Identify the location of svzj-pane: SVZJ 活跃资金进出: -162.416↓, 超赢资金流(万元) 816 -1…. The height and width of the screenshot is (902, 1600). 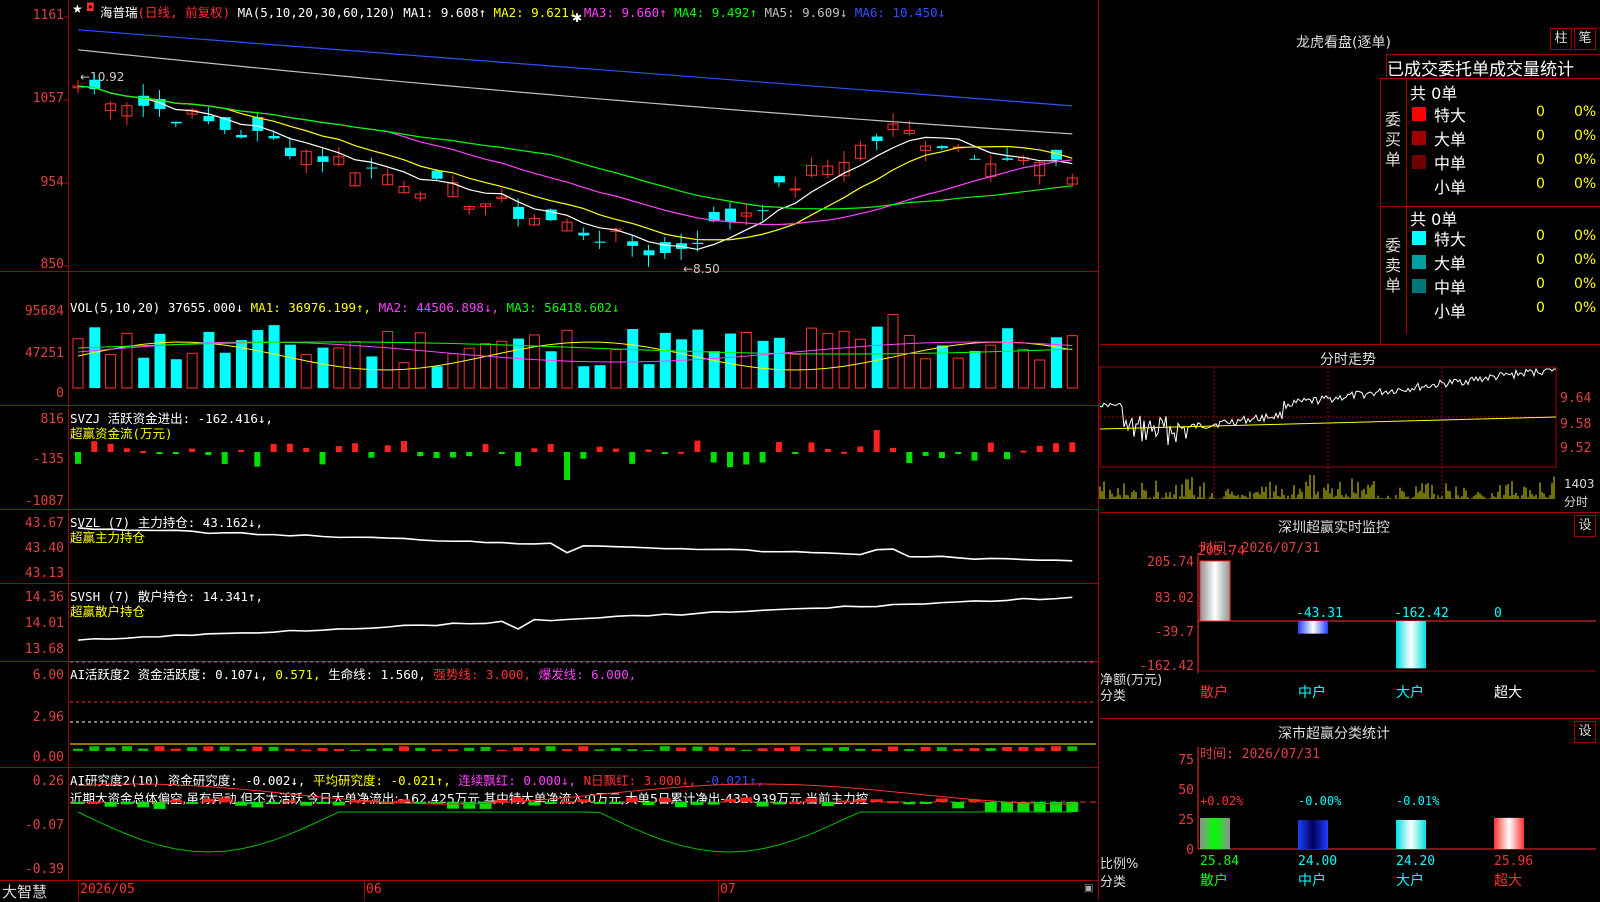
(549, 458).